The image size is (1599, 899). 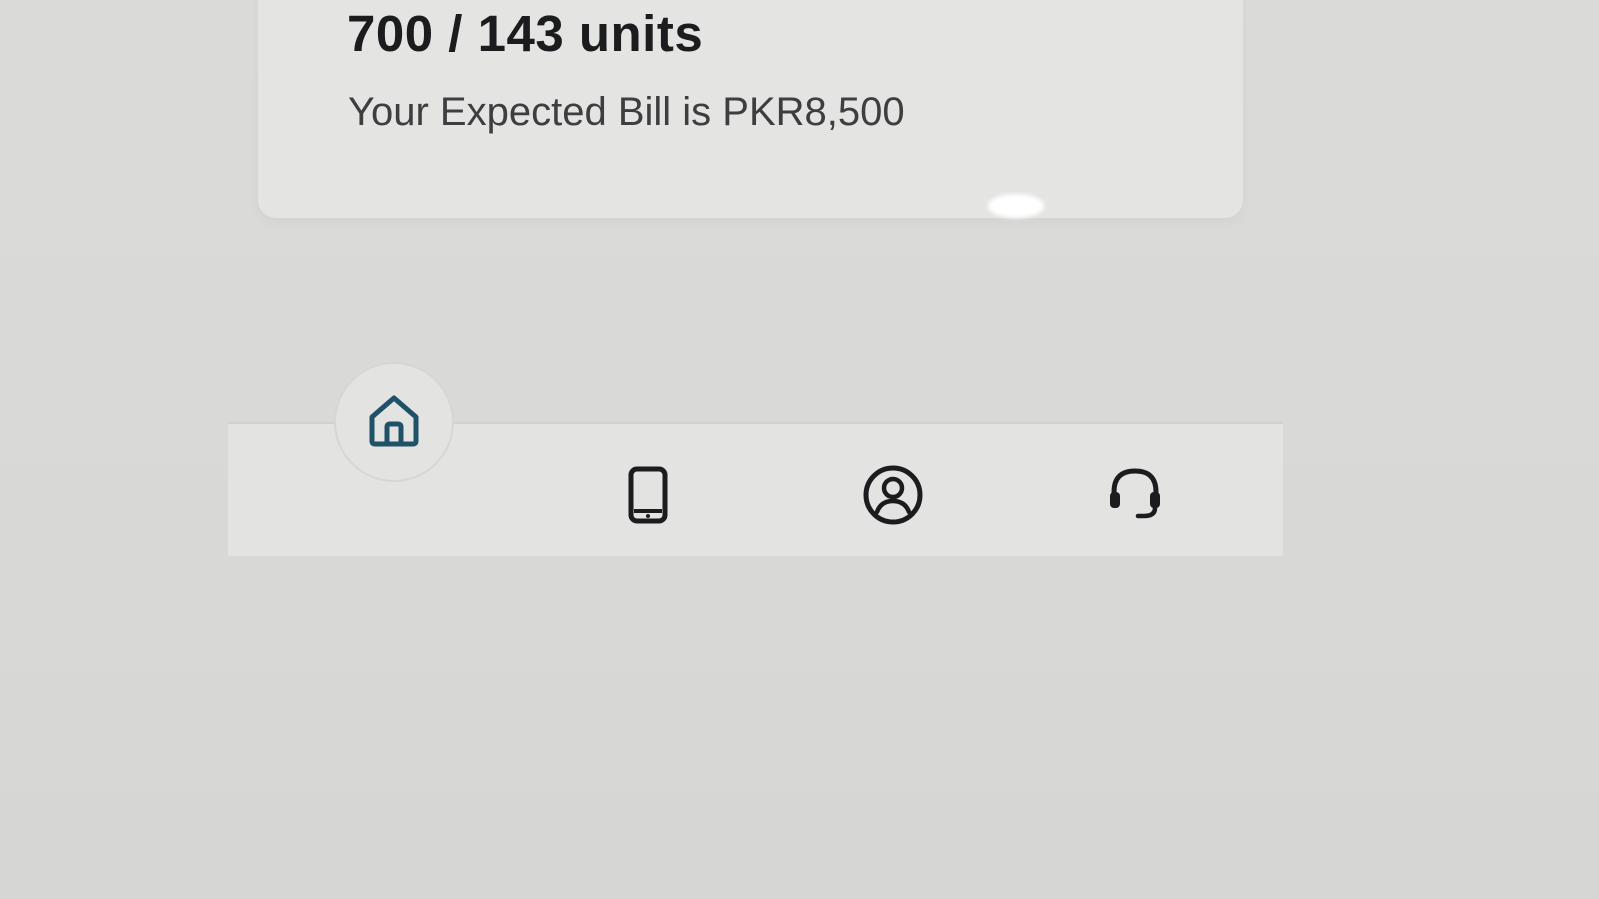 I want to click on nav-profile-button, so click(x=893, y=495).